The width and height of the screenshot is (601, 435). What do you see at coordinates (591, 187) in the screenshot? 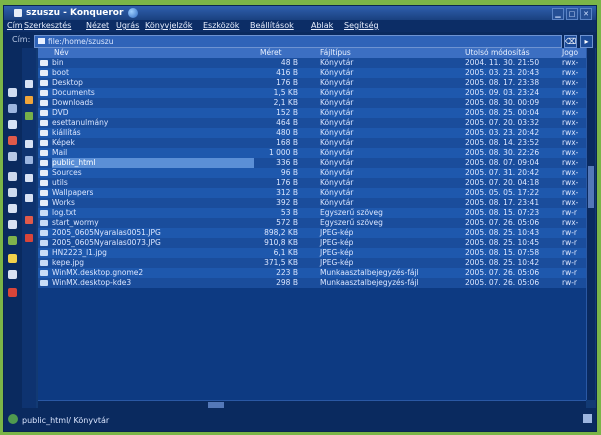
I see `vertical-scroll-thumb` at bounding box center [591, 187].